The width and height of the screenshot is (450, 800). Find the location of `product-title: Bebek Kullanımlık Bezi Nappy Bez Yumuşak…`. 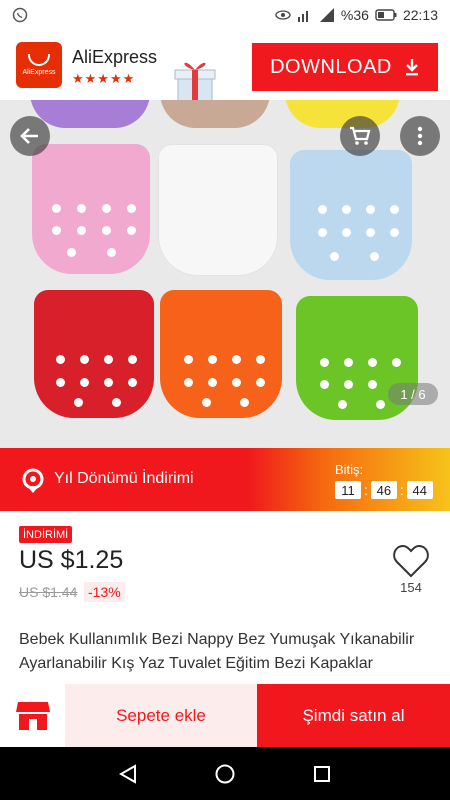

product-title: Bebek Kullanımlık Bezi Nappy Bez Yumuşak… is located at coordinates (217, 651).